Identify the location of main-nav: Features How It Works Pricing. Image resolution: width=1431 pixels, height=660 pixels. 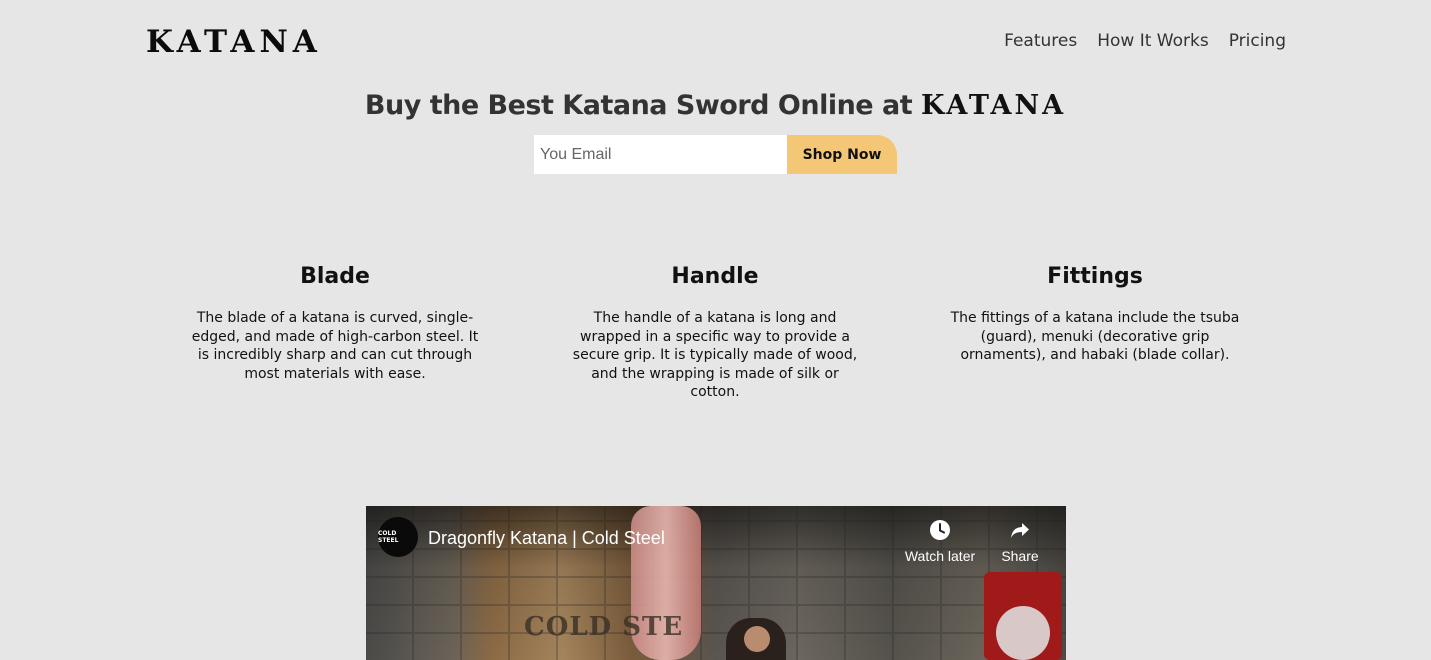
(1145, 41).